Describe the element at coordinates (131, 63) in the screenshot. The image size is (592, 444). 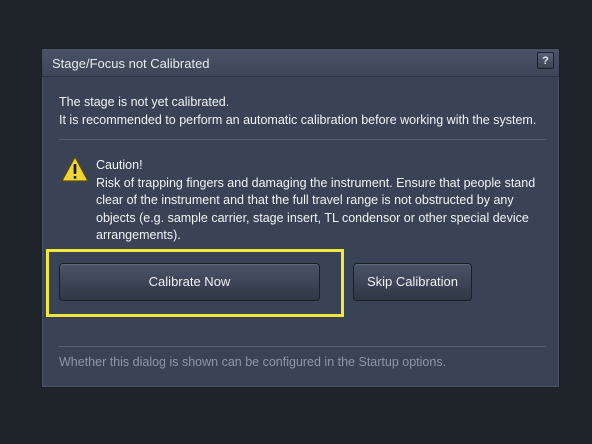
I see `dialog-title: Stage/Focus not Calibrated` at that location.